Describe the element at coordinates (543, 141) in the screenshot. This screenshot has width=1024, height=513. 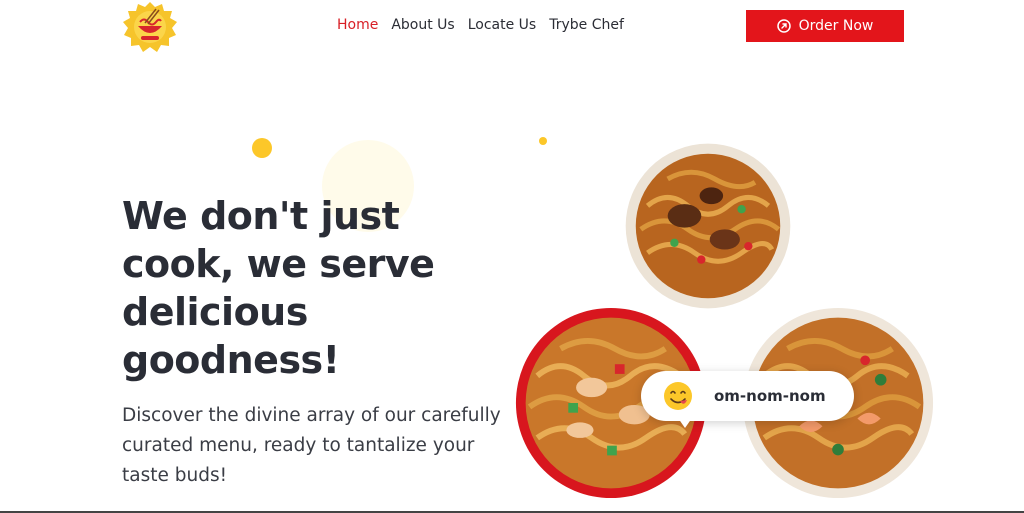
I see `decorative-small-yellow-dot` at that location.